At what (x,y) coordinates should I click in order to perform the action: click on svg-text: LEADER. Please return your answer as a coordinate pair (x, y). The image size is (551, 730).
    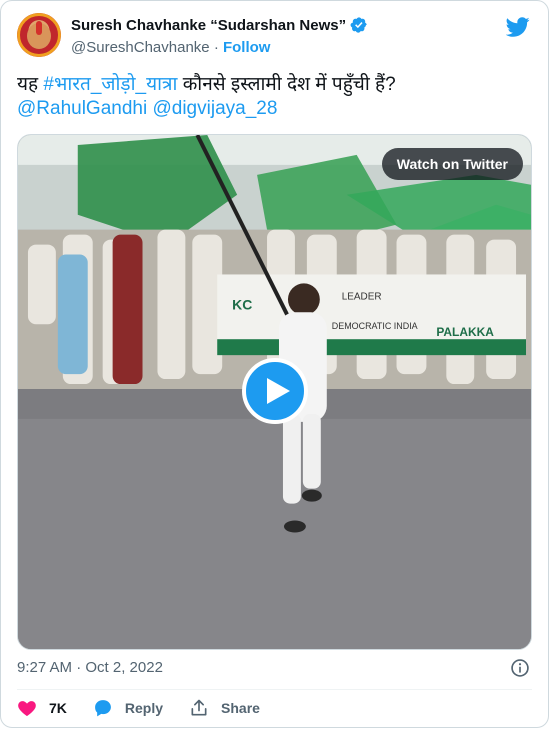
    Looking at the image, I should click on (362, 296).